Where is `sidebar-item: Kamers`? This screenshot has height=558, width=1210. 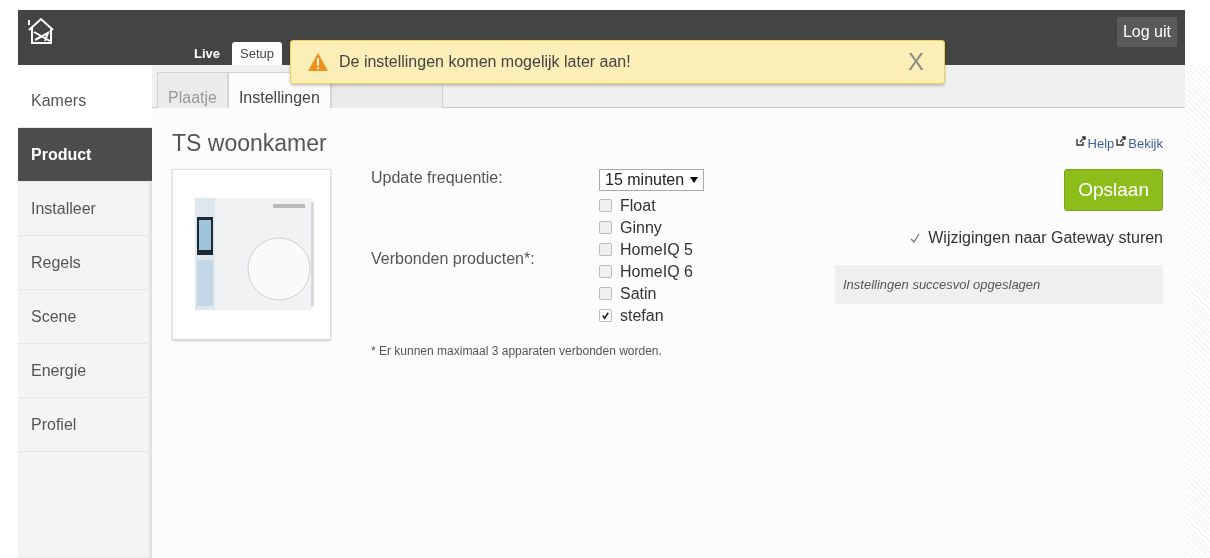
sidebar-item: Kamers is located at coordinates (85, 96).